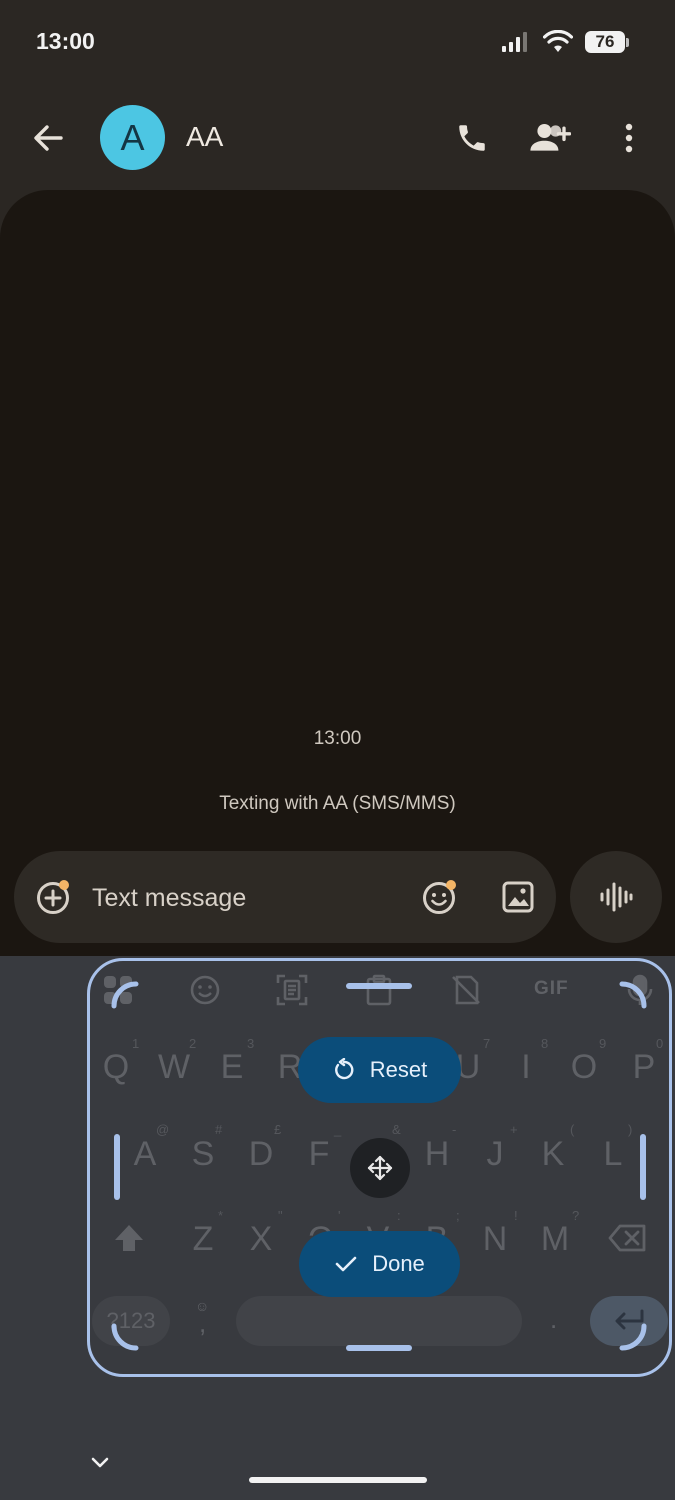 The image size is (675, 1500). I want to click on contact-name: AA, so click(204, 137).